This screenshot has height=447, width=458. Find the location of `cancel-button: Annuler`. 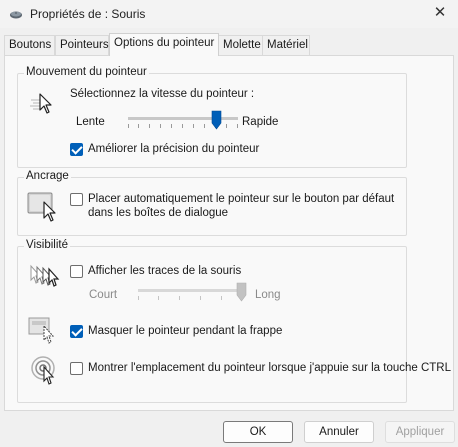

cancel-button: Annuler is located at coordinates (339, 432).